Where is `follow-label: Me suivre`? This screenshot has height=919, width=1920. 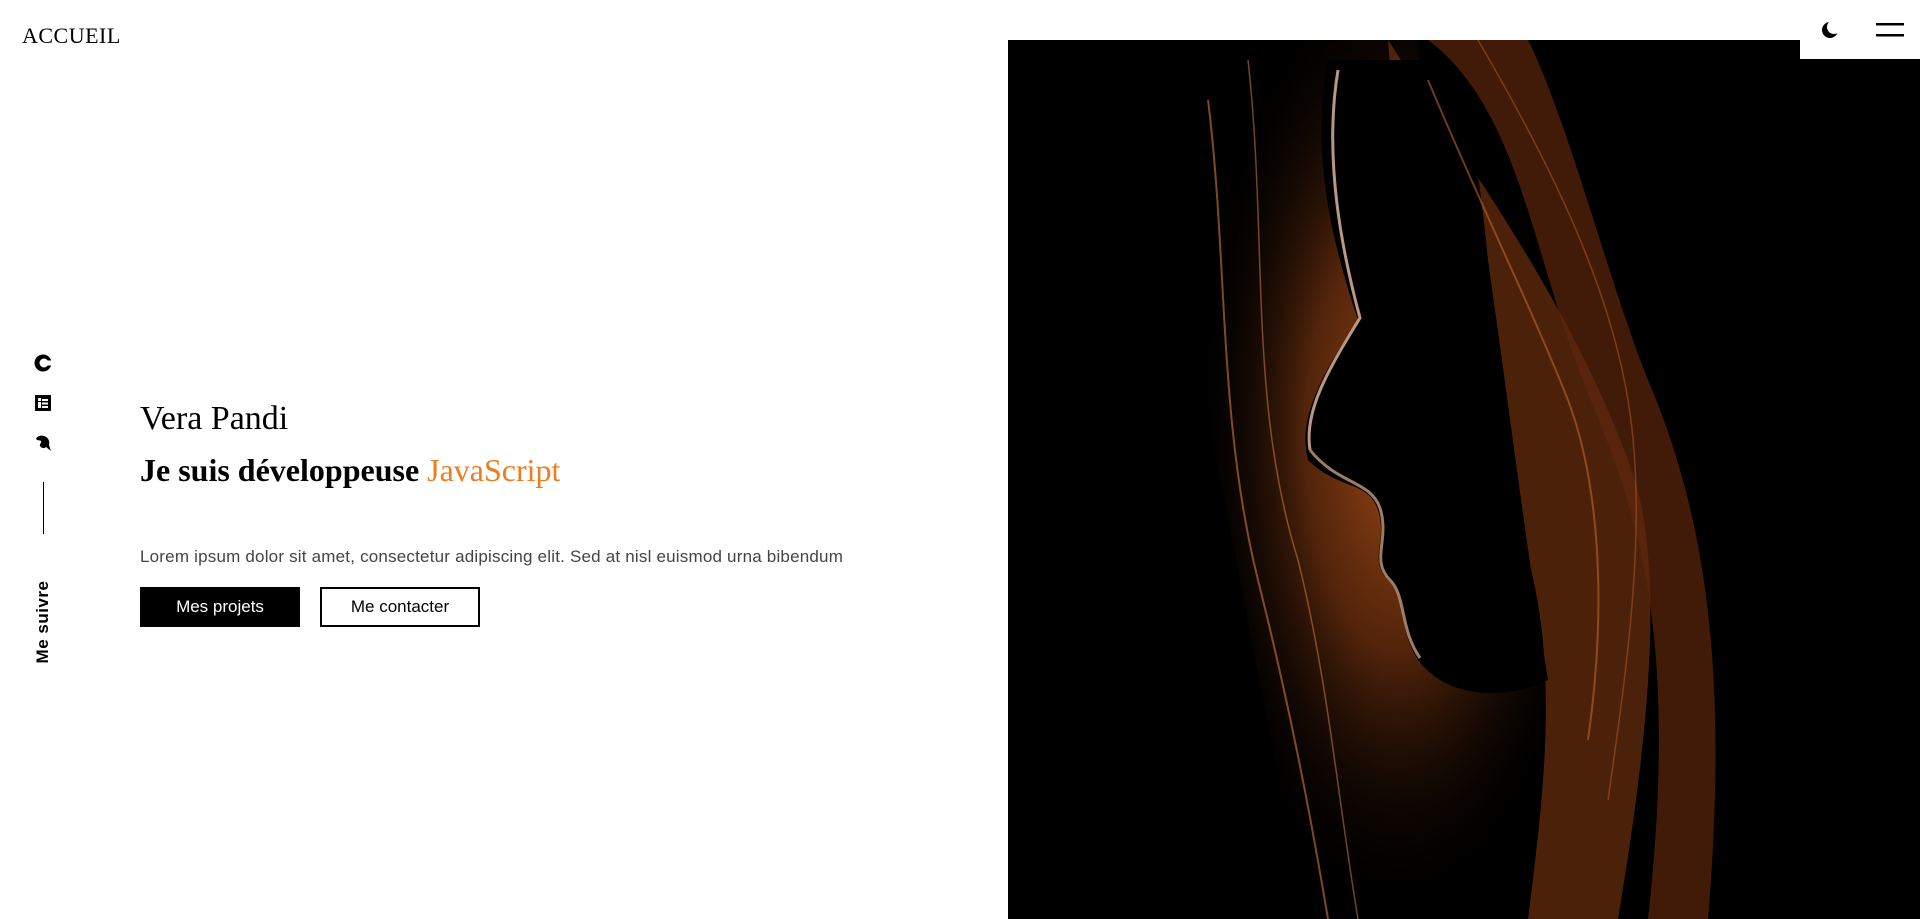 follow-label: Me suivre is located at coordinates (42, 622).